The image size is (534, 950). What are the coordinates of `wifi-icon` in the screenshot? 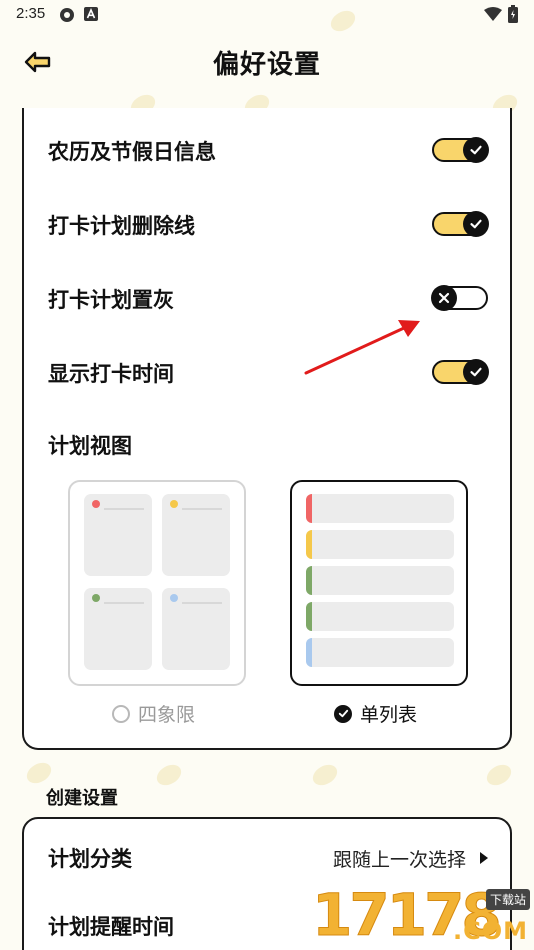 It's located at (493, 14).